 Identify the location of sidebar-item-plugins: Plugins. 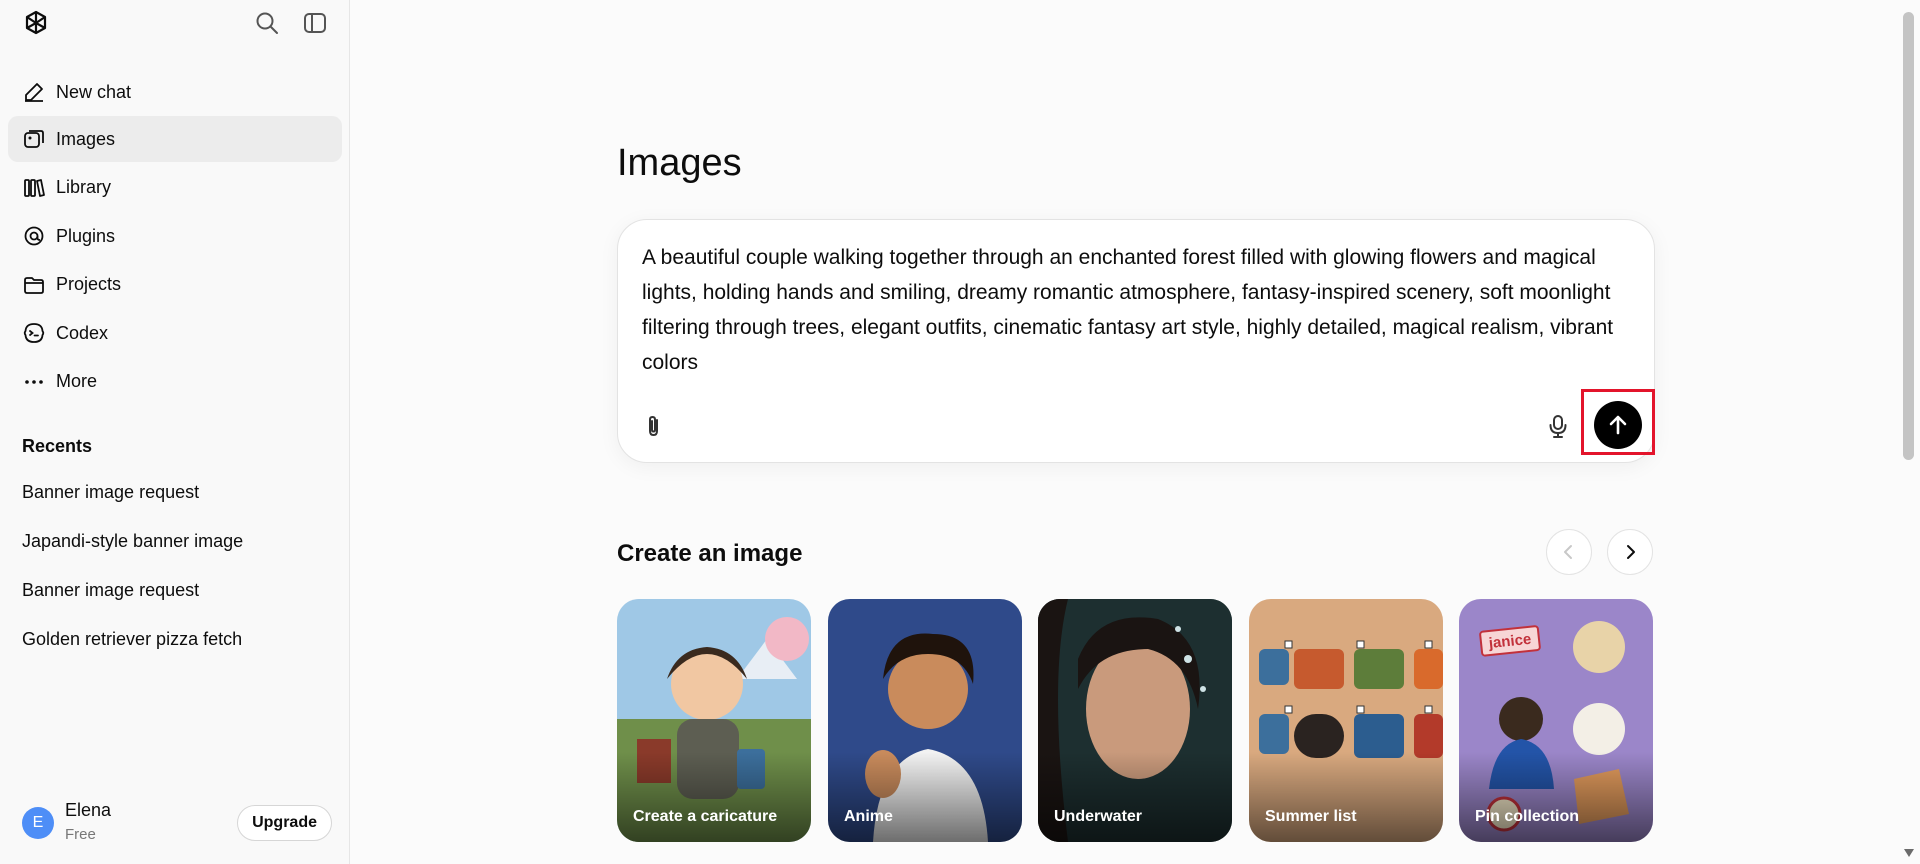
(175, 236).